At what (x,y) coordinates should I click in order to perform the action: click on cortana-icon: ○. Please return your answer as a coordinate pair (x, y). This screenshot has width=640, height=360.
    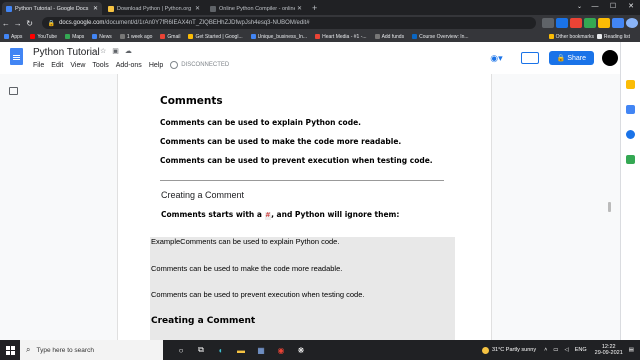
    Looking at the image, I should click on (181, 350).